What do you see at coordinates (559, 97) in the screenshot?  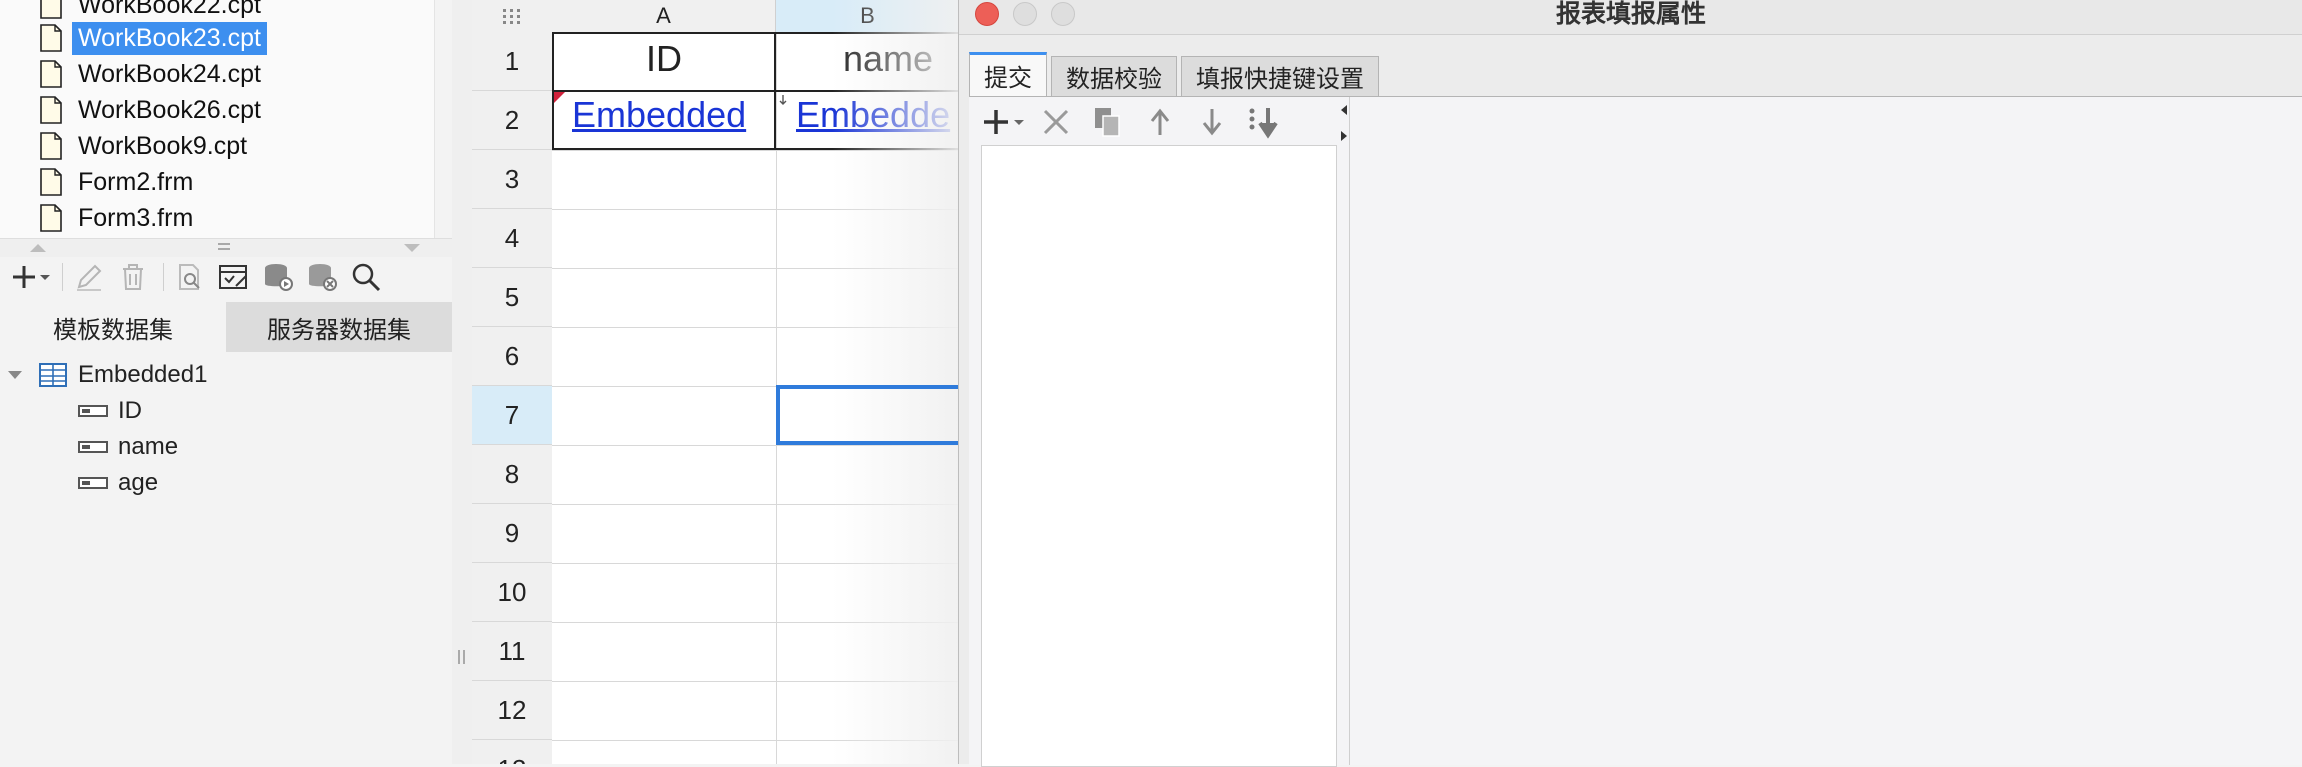 I see `cell-marker-icon` at bounding box center [559, 97].